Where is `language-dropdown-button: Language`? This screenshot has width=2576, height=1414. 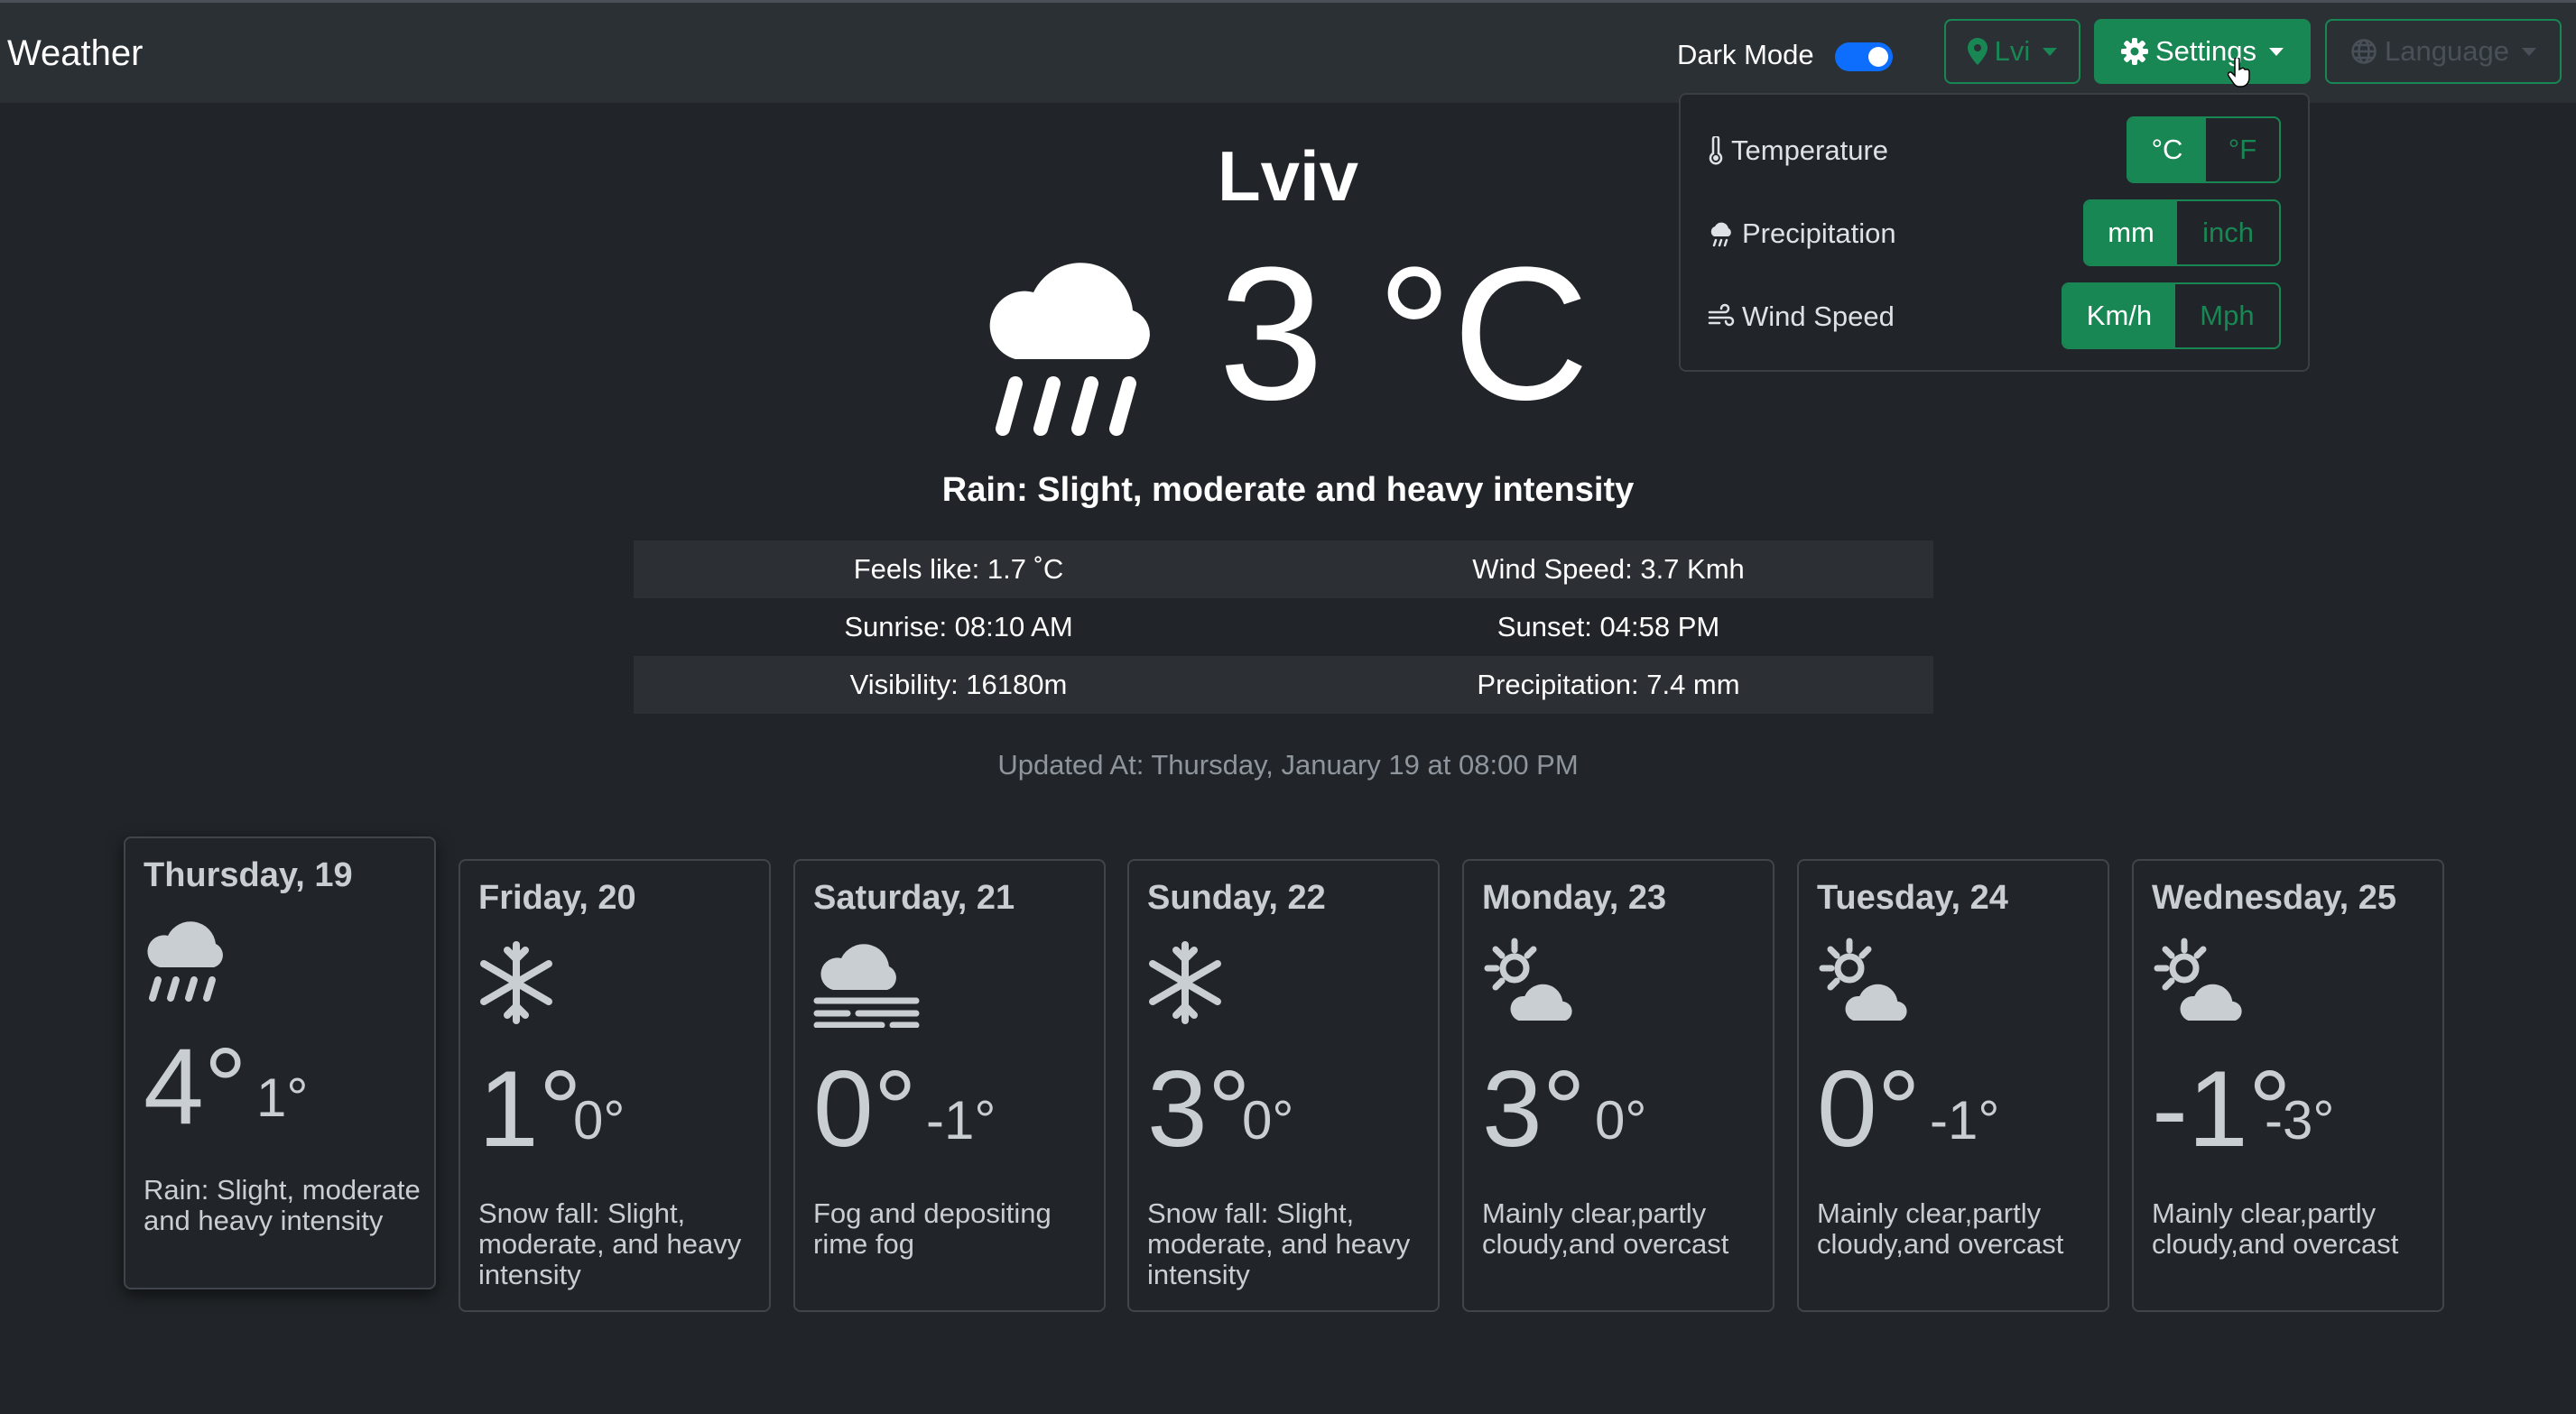
language-dropdown-button: Language is located at coordinates (2443, 51).